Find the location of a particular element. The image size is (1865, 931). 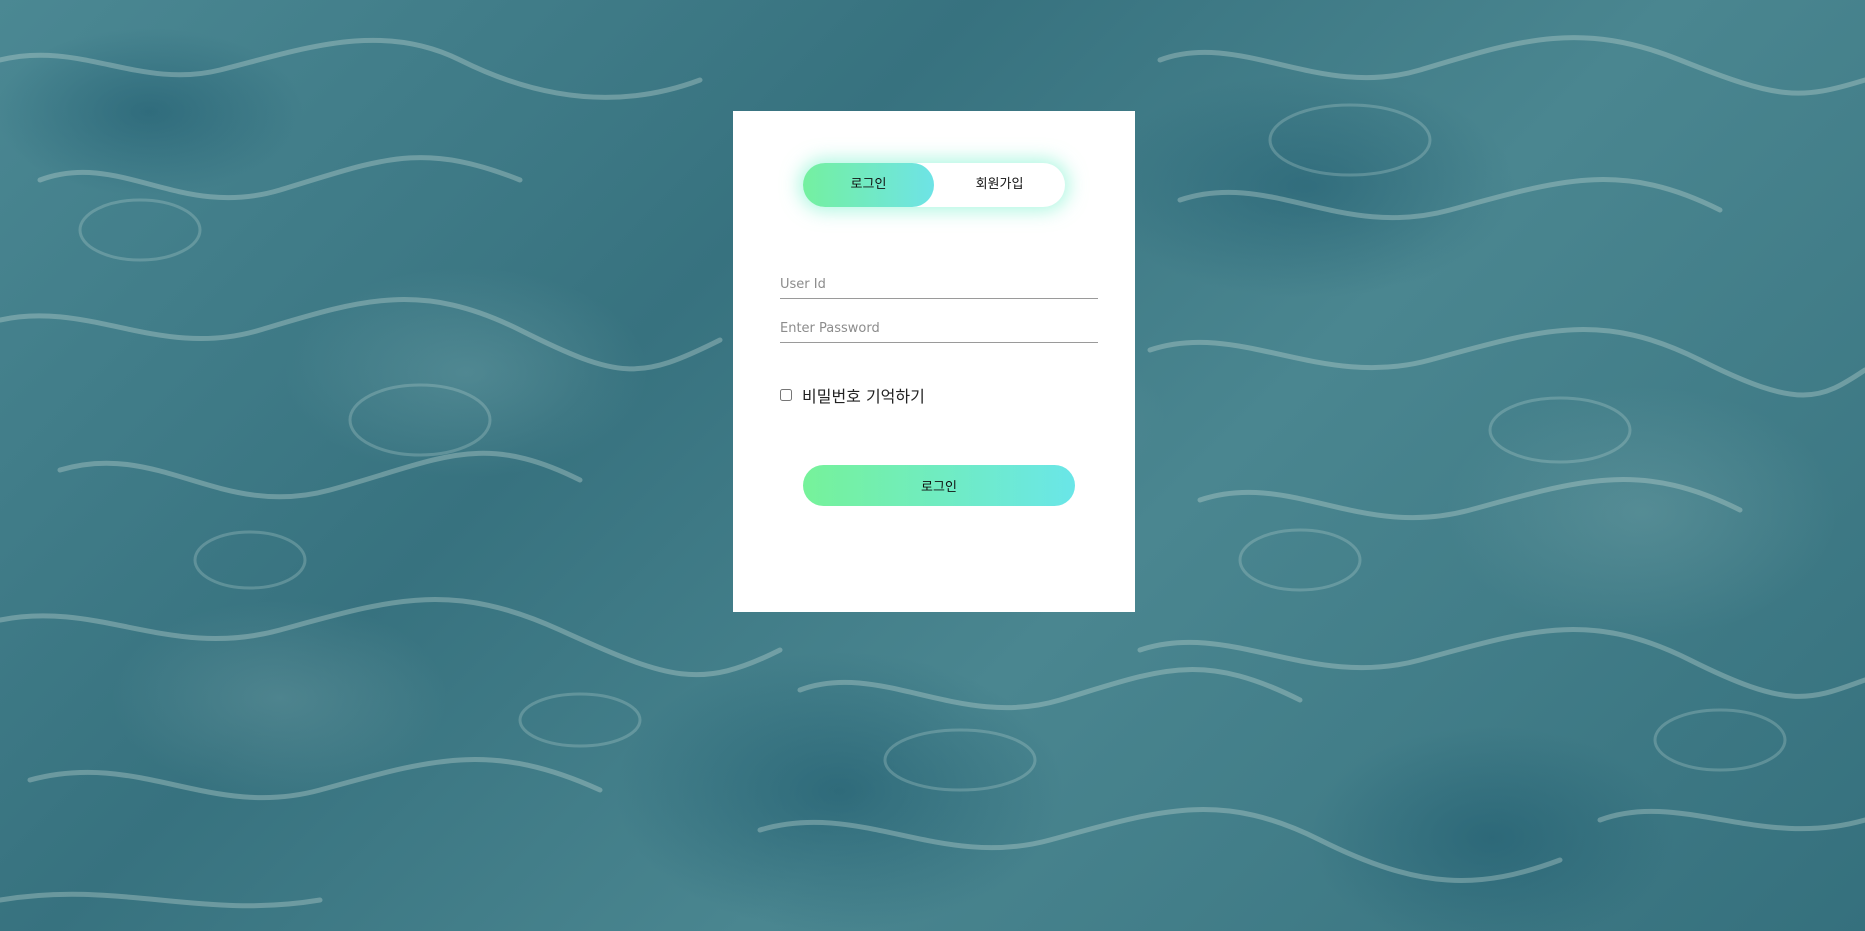

remember-password-label: 비밀번호 기억하기 is located at coordinates (863, 396).